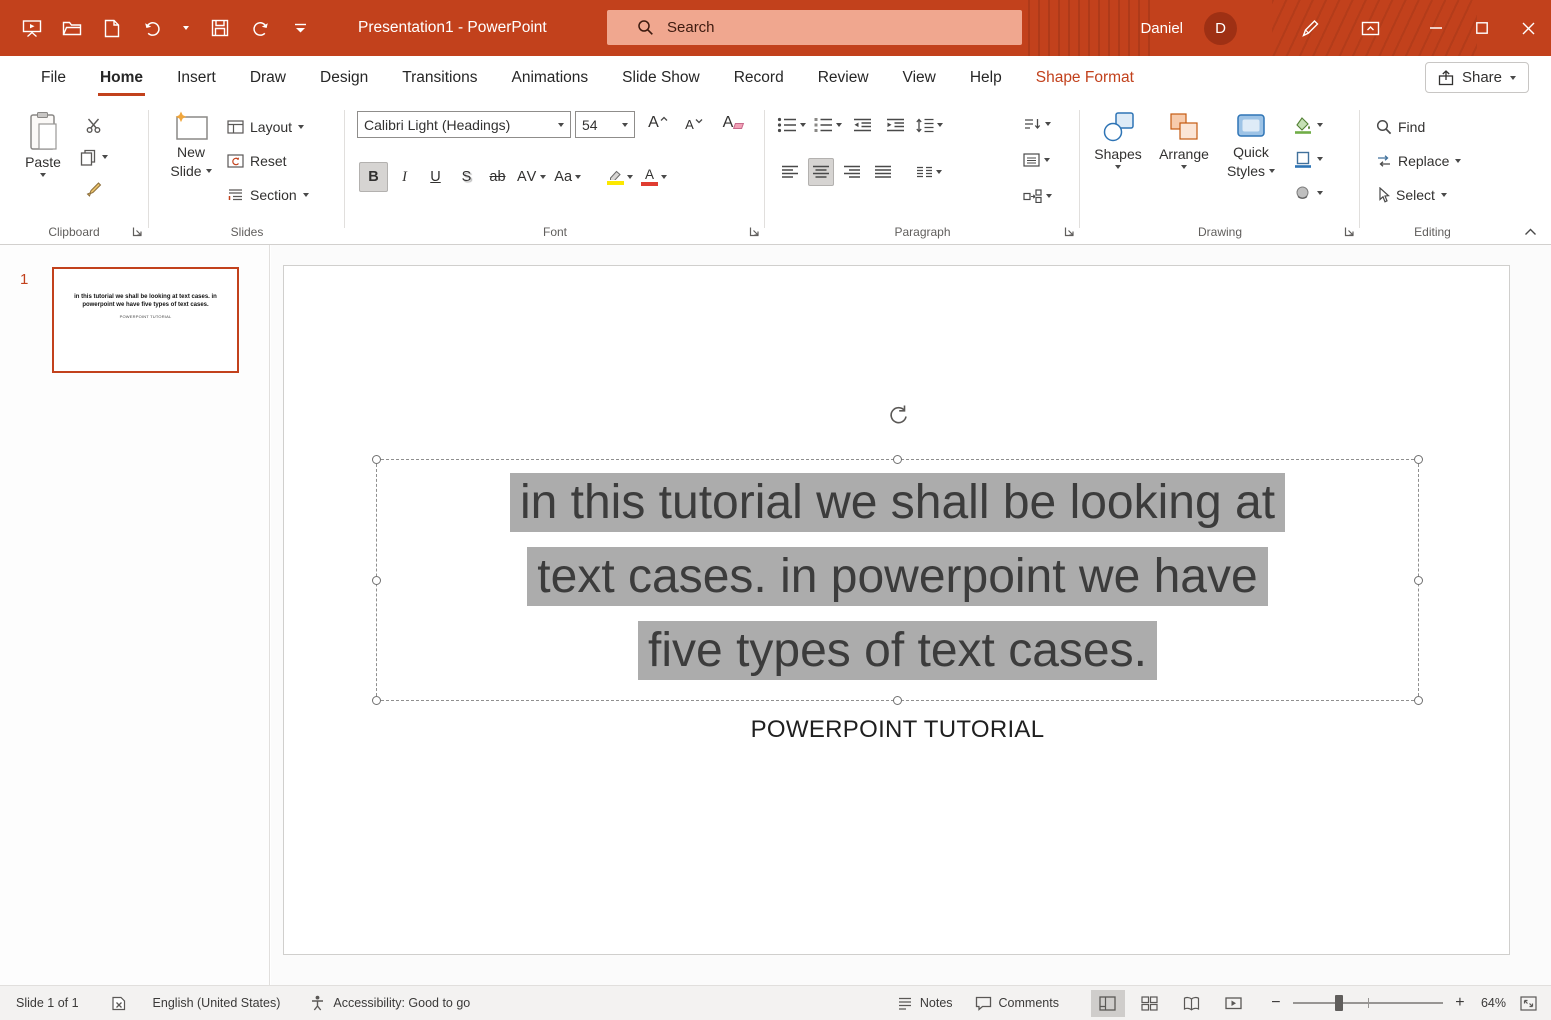 Image resolution: width=1551 pixels, height=1020 pixels. I want to click on bullets-button, so click(791, 125).